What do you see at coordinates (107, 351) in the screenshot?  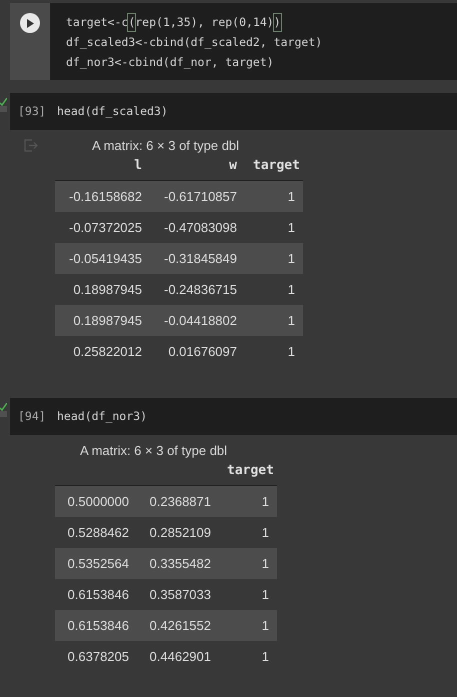 I see `table-cell: 0.25822012` at bounding box center [107, 351].